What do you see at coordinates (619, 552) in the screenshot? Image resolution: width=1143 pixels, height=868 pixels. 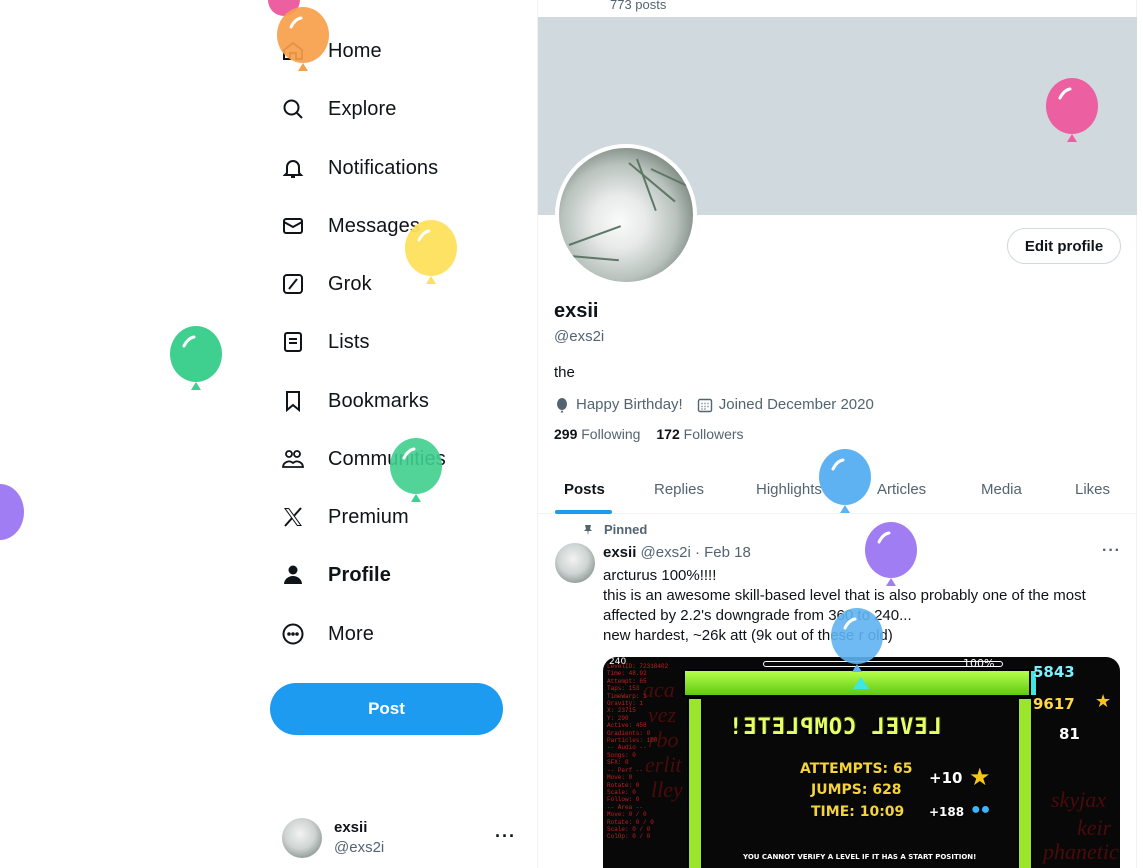 I see `post-author: exsii` at bounding box center [619, 552].